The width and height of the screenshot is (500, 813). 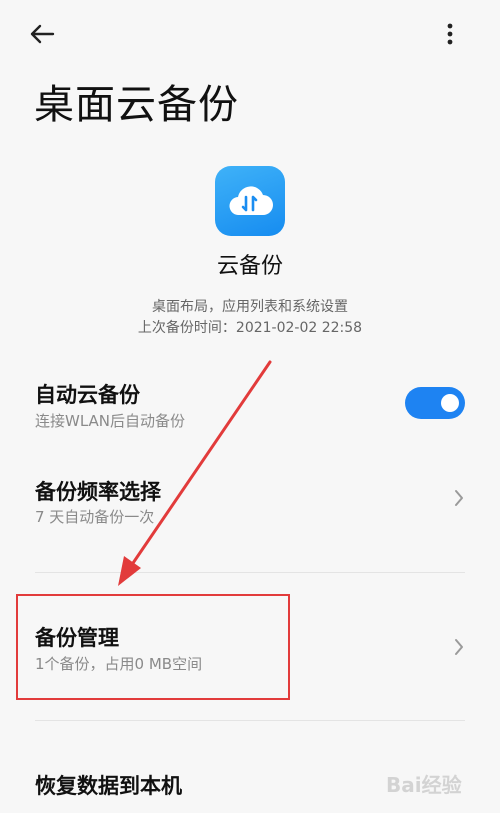 What do you see at coordinates (98, 492) in the screenshot?
I see `backup-frequency-title: 备份频率选择` at bounding box center [98, 492].